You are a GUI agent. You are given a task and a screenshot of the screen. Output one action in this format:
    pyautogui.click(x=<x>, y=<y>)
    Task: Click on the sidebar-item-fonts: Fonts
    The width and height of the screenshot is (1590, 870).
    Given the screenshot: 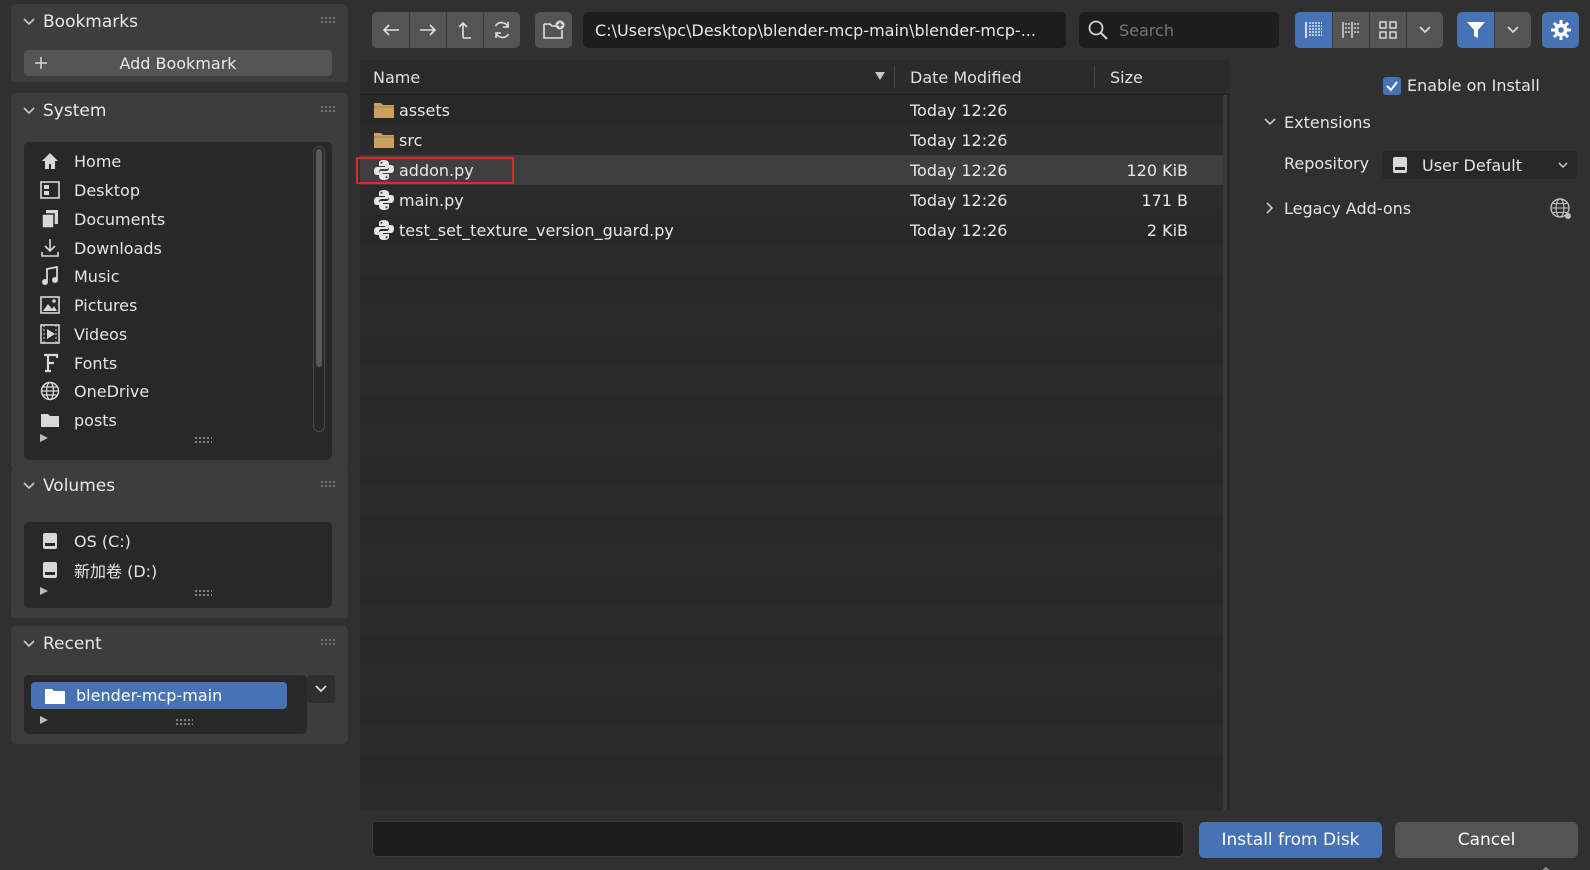 What is the action you would take?
    pyautogui.click(x=77, y=363)
    